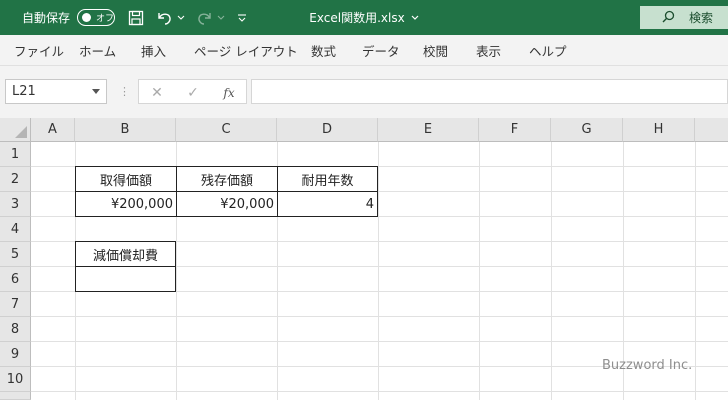 This screenshot has width=728, height=400. Describe the element at coordinates (659, 130) in the screenshot. I see `column-header-h: H` at that location.